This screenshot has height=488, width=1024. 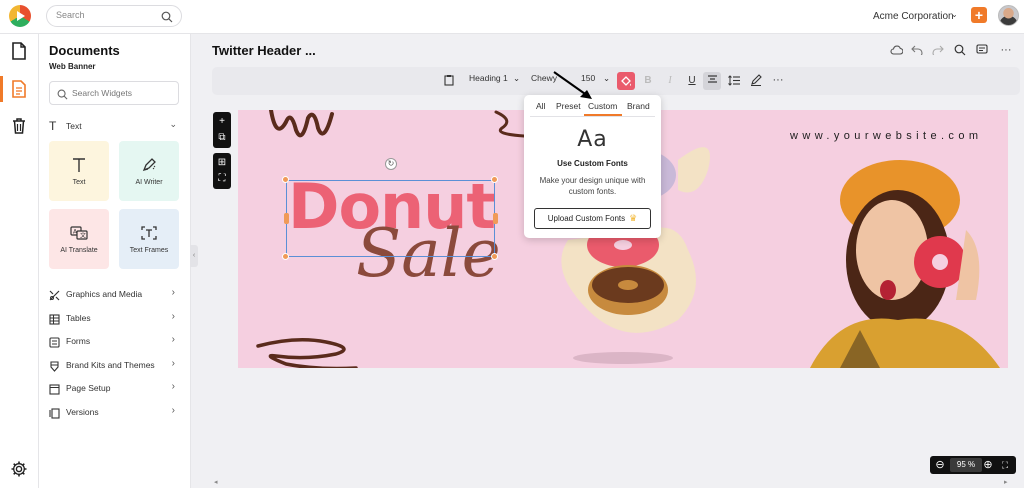 I want to click on zoom-value: 95 %, so click(x=966, y=465).